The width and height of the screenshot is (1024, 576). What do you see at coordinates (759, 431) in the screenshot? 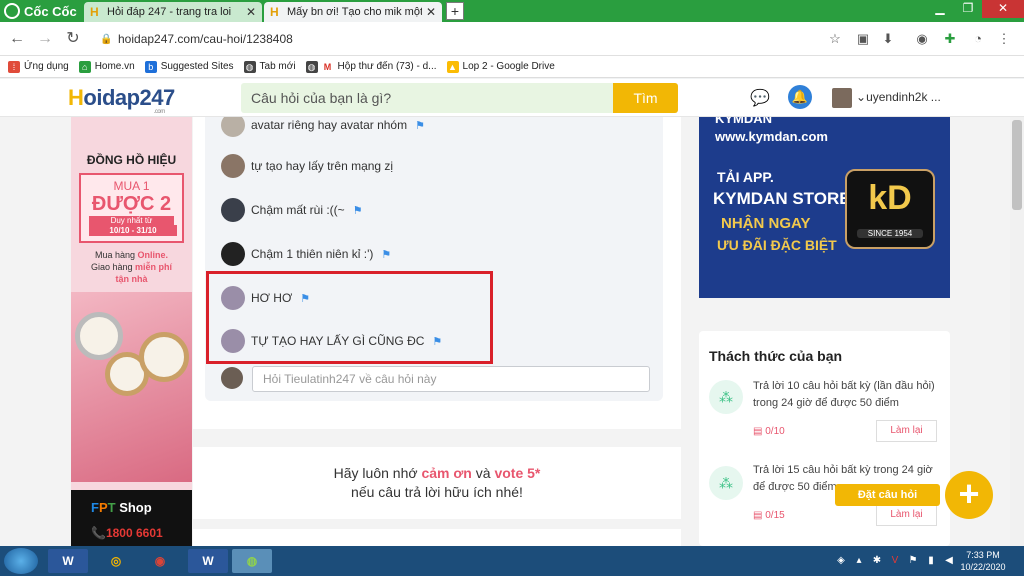
I see `document-icon: ▤` at bounding box center [759, 431].